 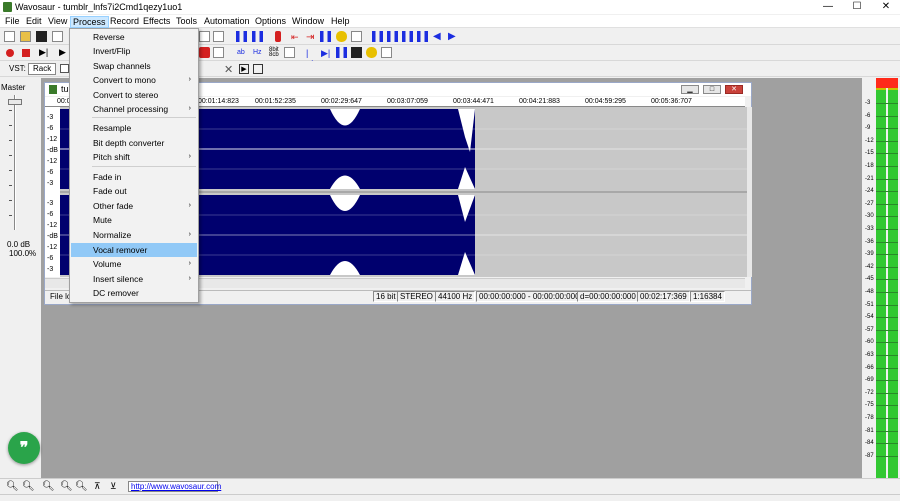 What do you see at coordinates (42, 69) in the screenshot?
I see `rack-button: Rack` at bounding box center [42, 69].